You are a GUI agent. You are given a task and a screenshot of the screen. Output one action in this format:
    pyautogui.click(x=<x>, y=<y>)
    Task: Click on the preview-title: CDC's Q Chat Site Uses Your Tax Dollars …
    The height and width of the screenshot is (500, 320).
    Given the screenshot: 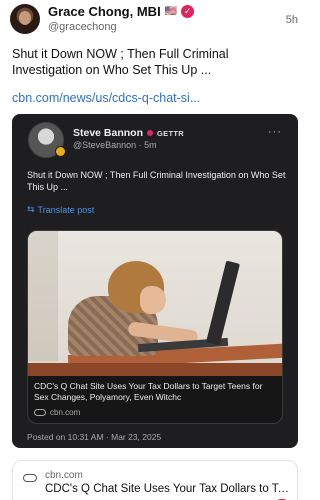 What is the action you would take?
    pyautogui.click(x=169, y=489)
    